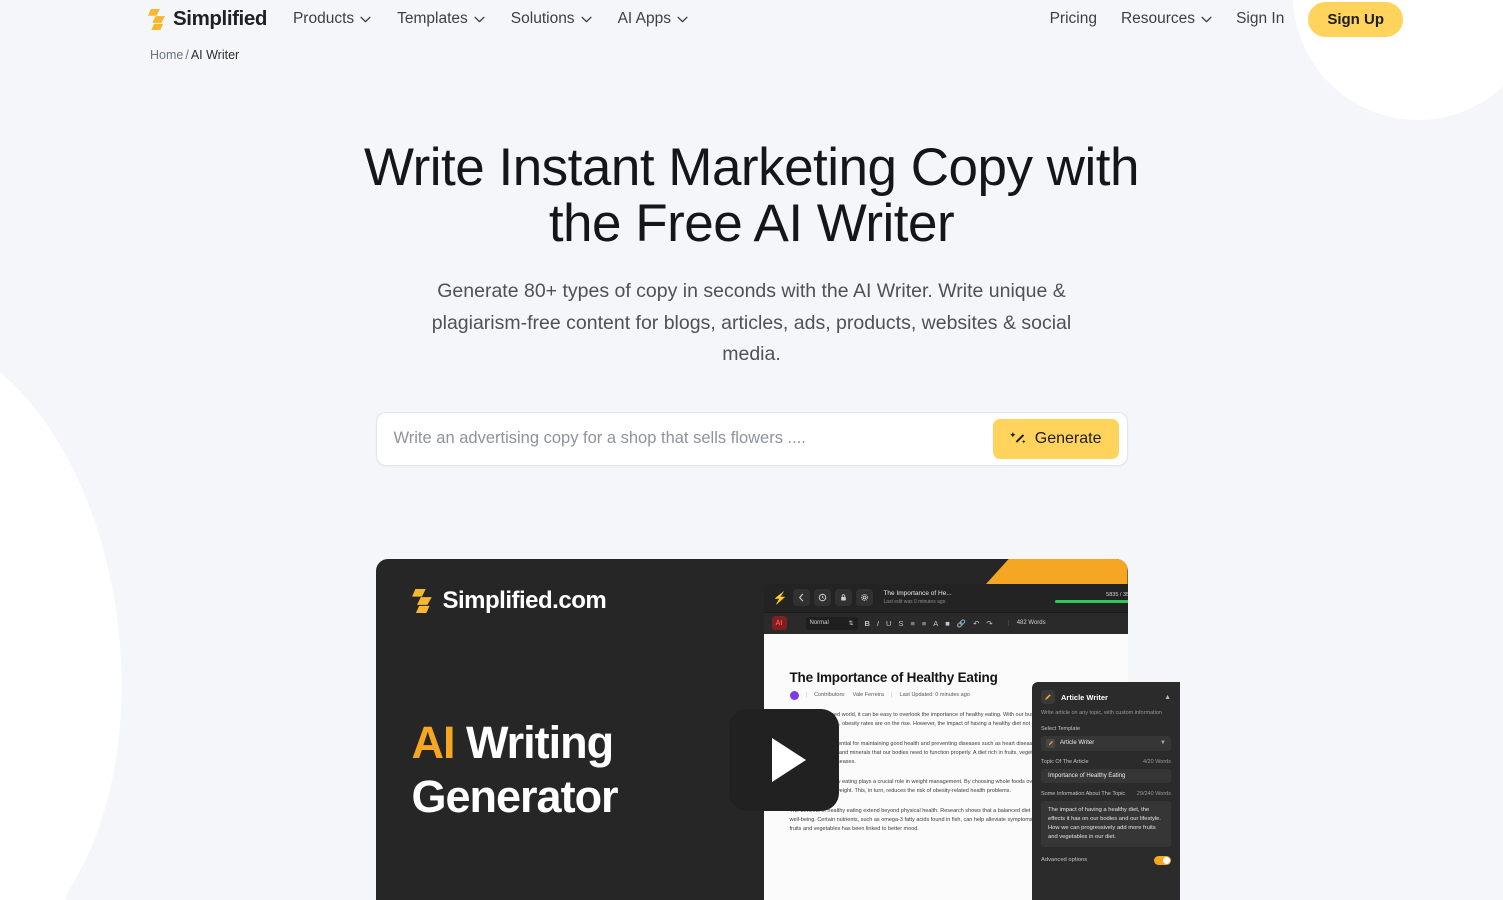 The image size is (1503, 900). Describe the element at coordinates (1091, 601) in the screenshot. I see `app-credits-progress-bar` at that location.